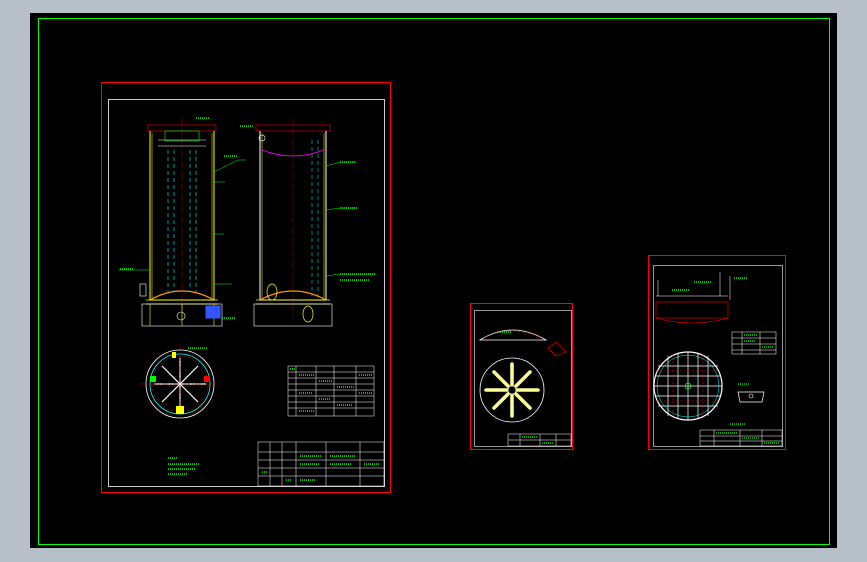  Describe the element at coordinates (751, 393) in the screenshot. I see `support-bracket-detail` at that location.